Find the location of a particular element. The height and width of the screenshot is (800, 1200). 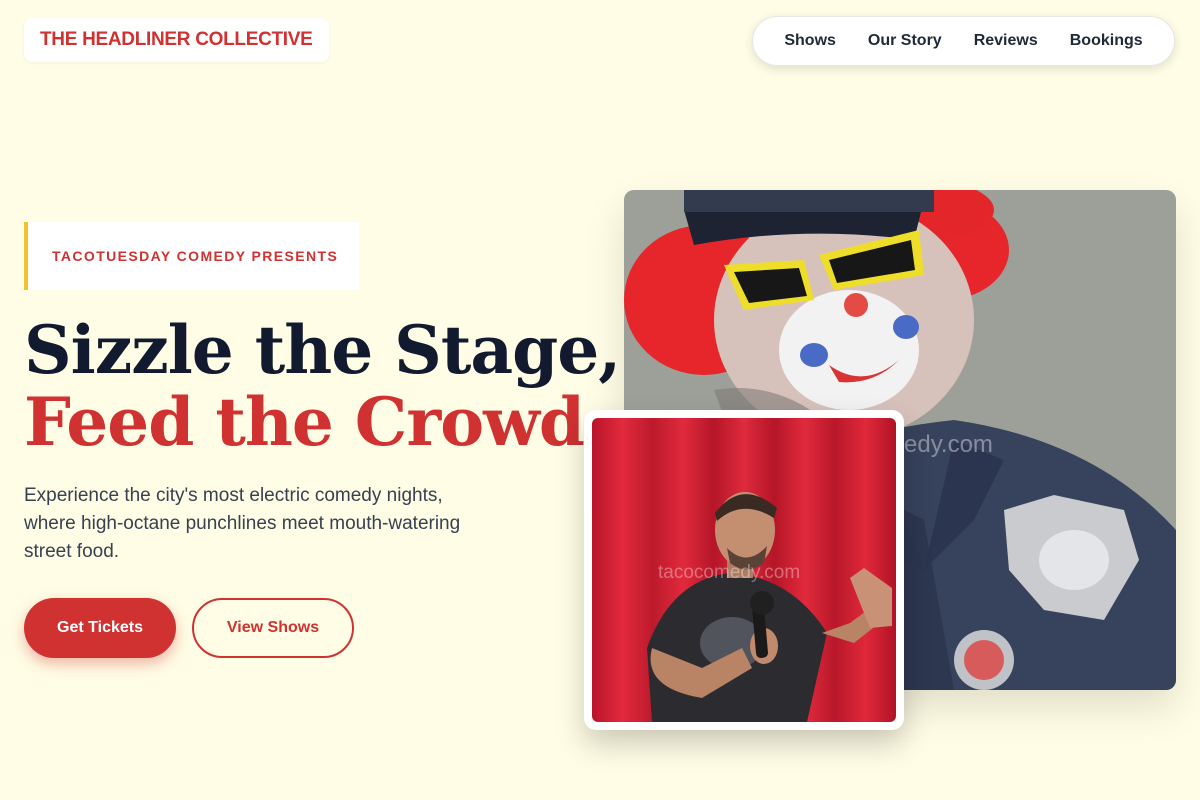

view-shows-button: View Shows is located at coordinates (273, 628).